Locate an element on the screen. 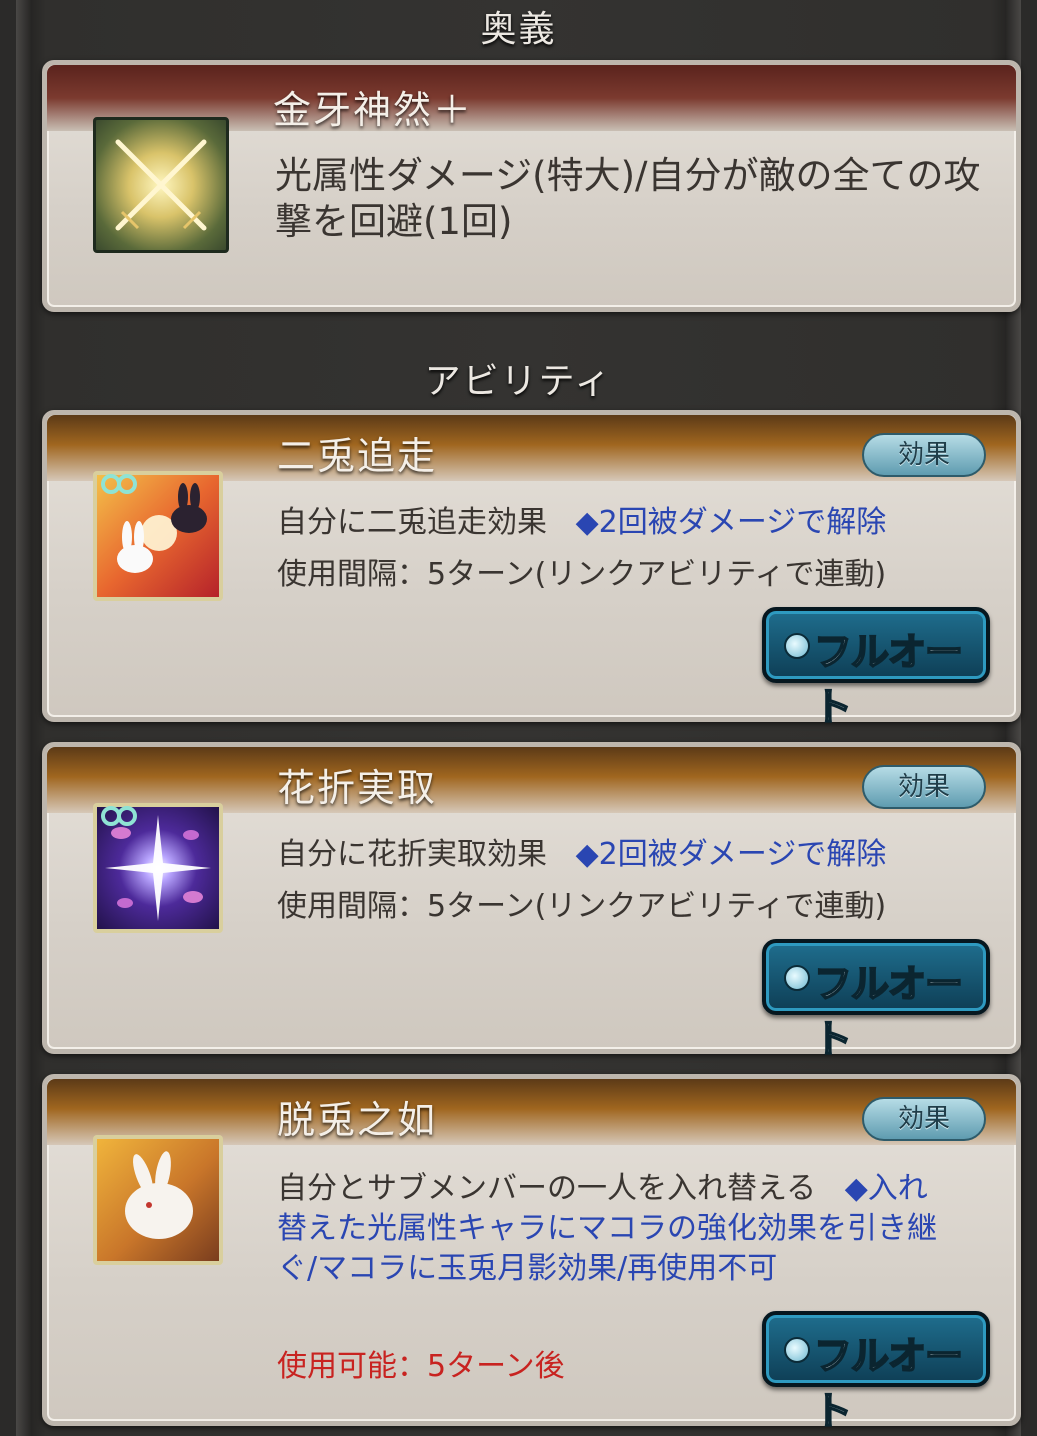 This screenshot has height=1436, width=1037. ability-section-title: アビリティ is located at coordinates (518, 378).